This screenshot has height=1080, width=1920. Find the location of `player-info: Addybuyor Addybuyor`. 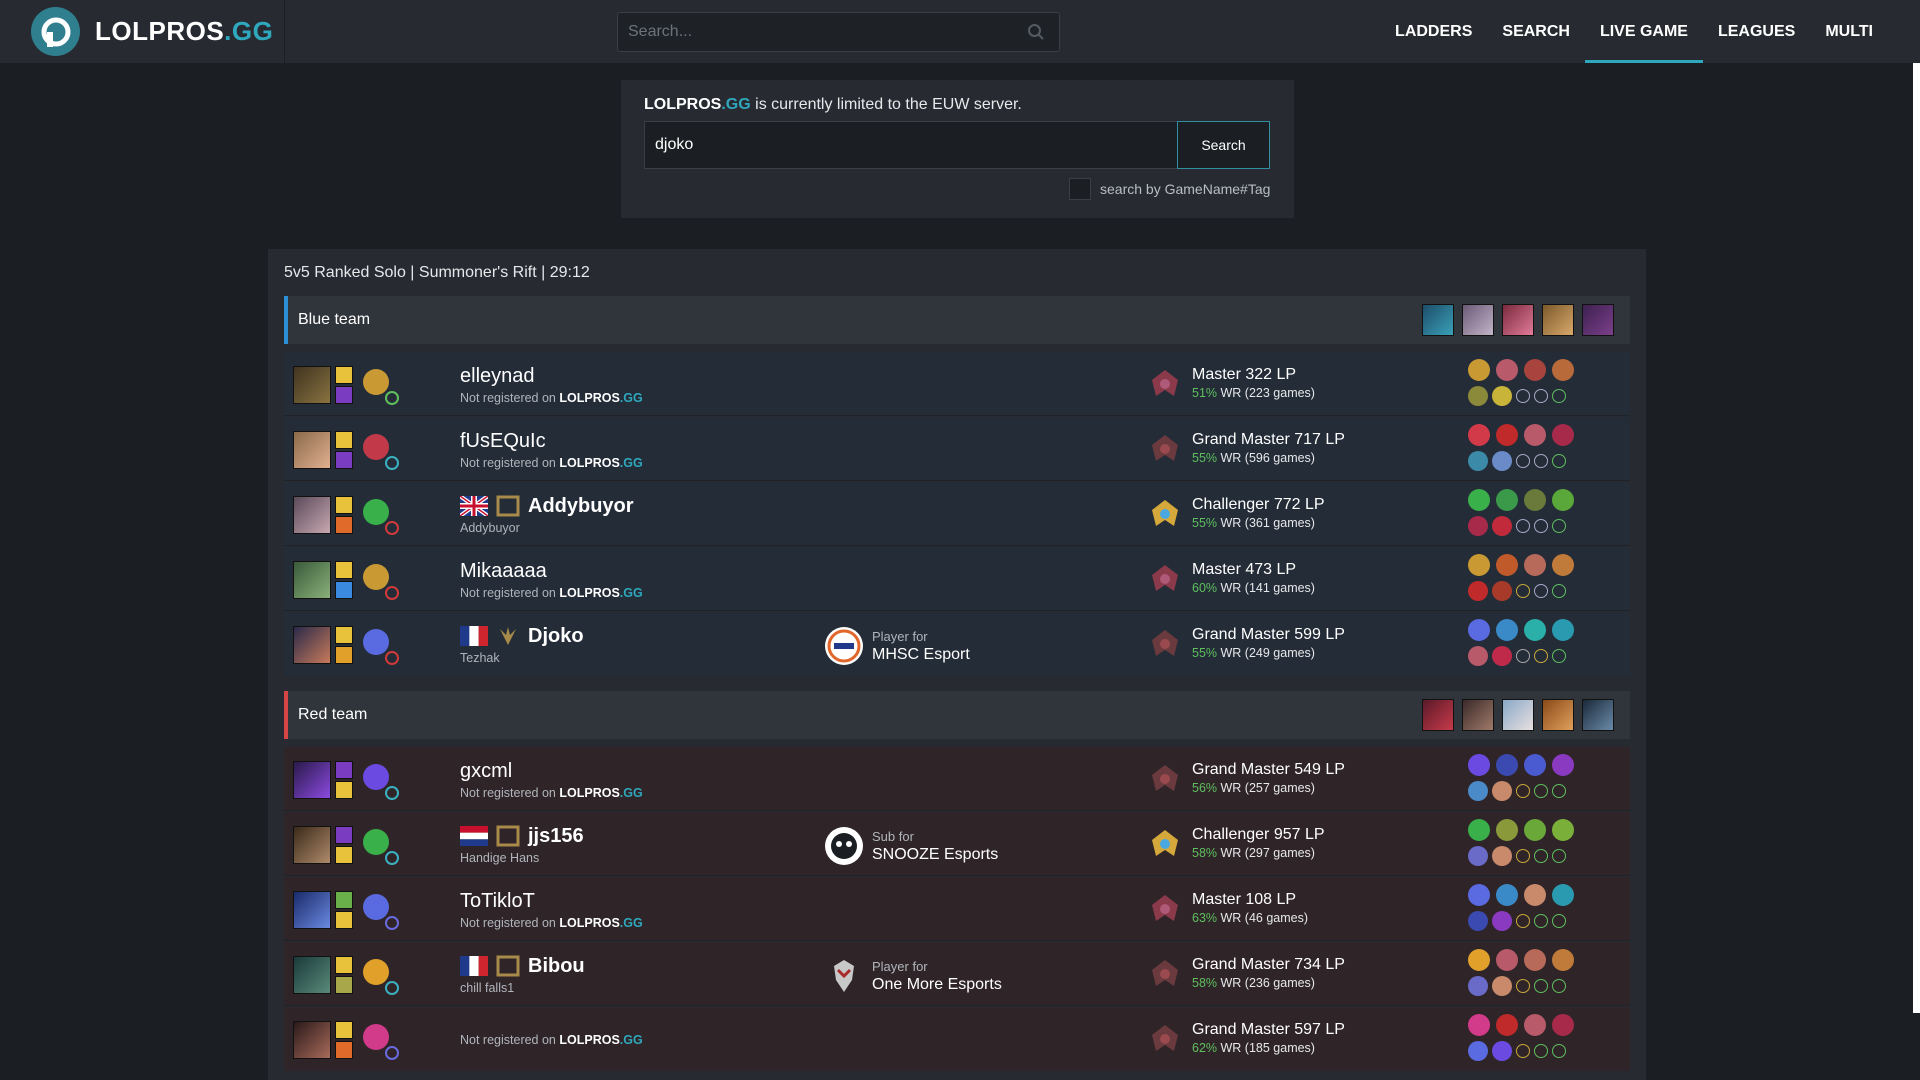

player-info: Addybuyor Addybuyor is located at coordinates (547, 514).